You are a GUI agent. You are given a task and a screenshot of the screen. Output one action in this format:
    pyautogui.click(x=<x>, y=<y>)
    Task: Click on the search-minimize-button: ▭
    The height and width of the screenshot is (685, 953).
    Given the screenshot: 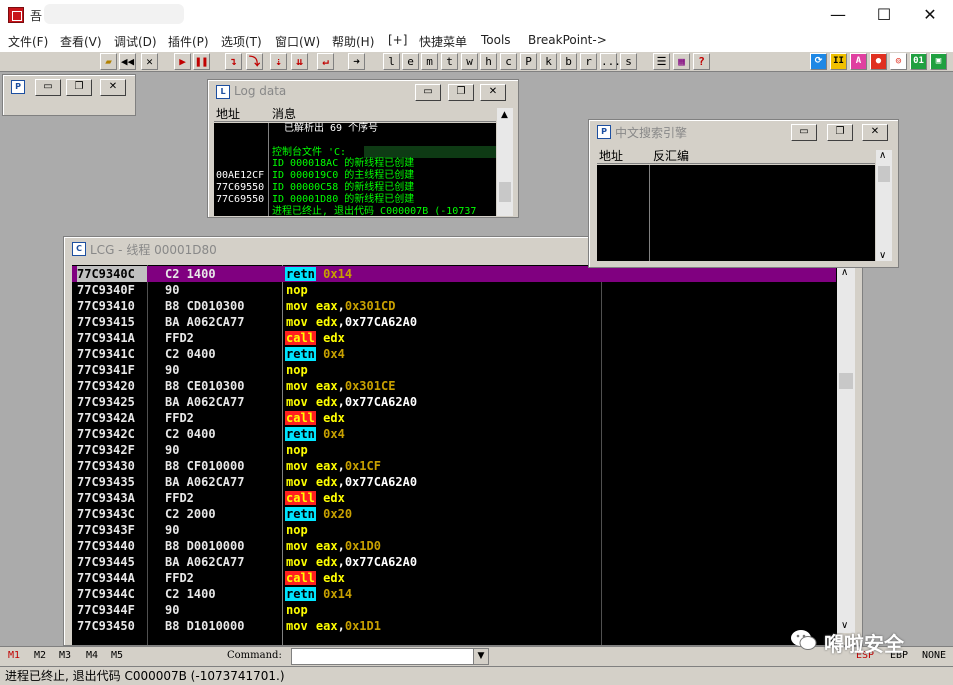 What is the action you would take?
    pyautogui.click(x=804, y=132)
    